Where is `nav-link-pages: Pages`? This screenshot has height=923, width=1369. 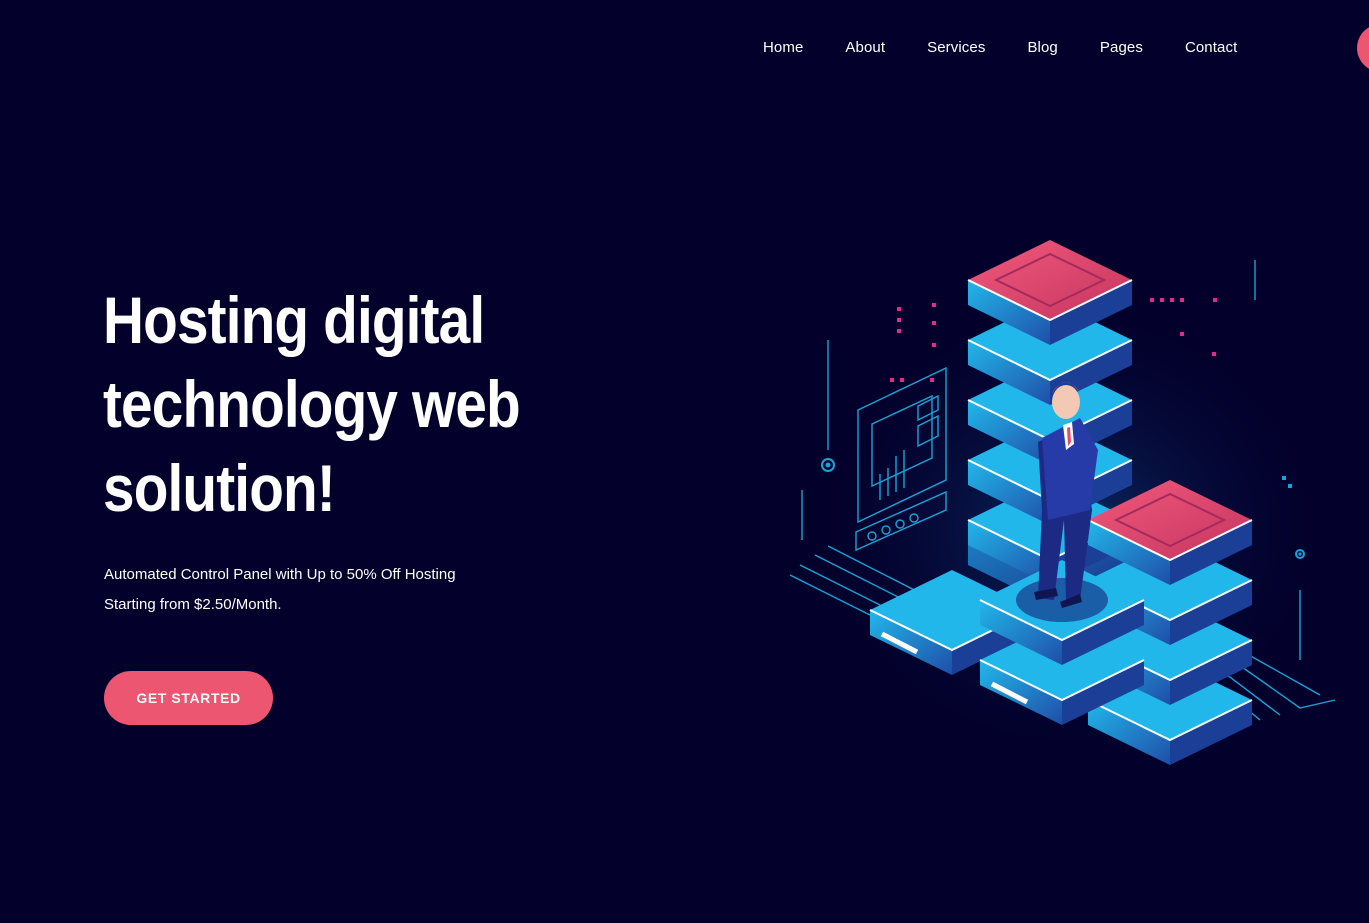
nav-link-pages: Pages is located at coordinates (1121, 47).